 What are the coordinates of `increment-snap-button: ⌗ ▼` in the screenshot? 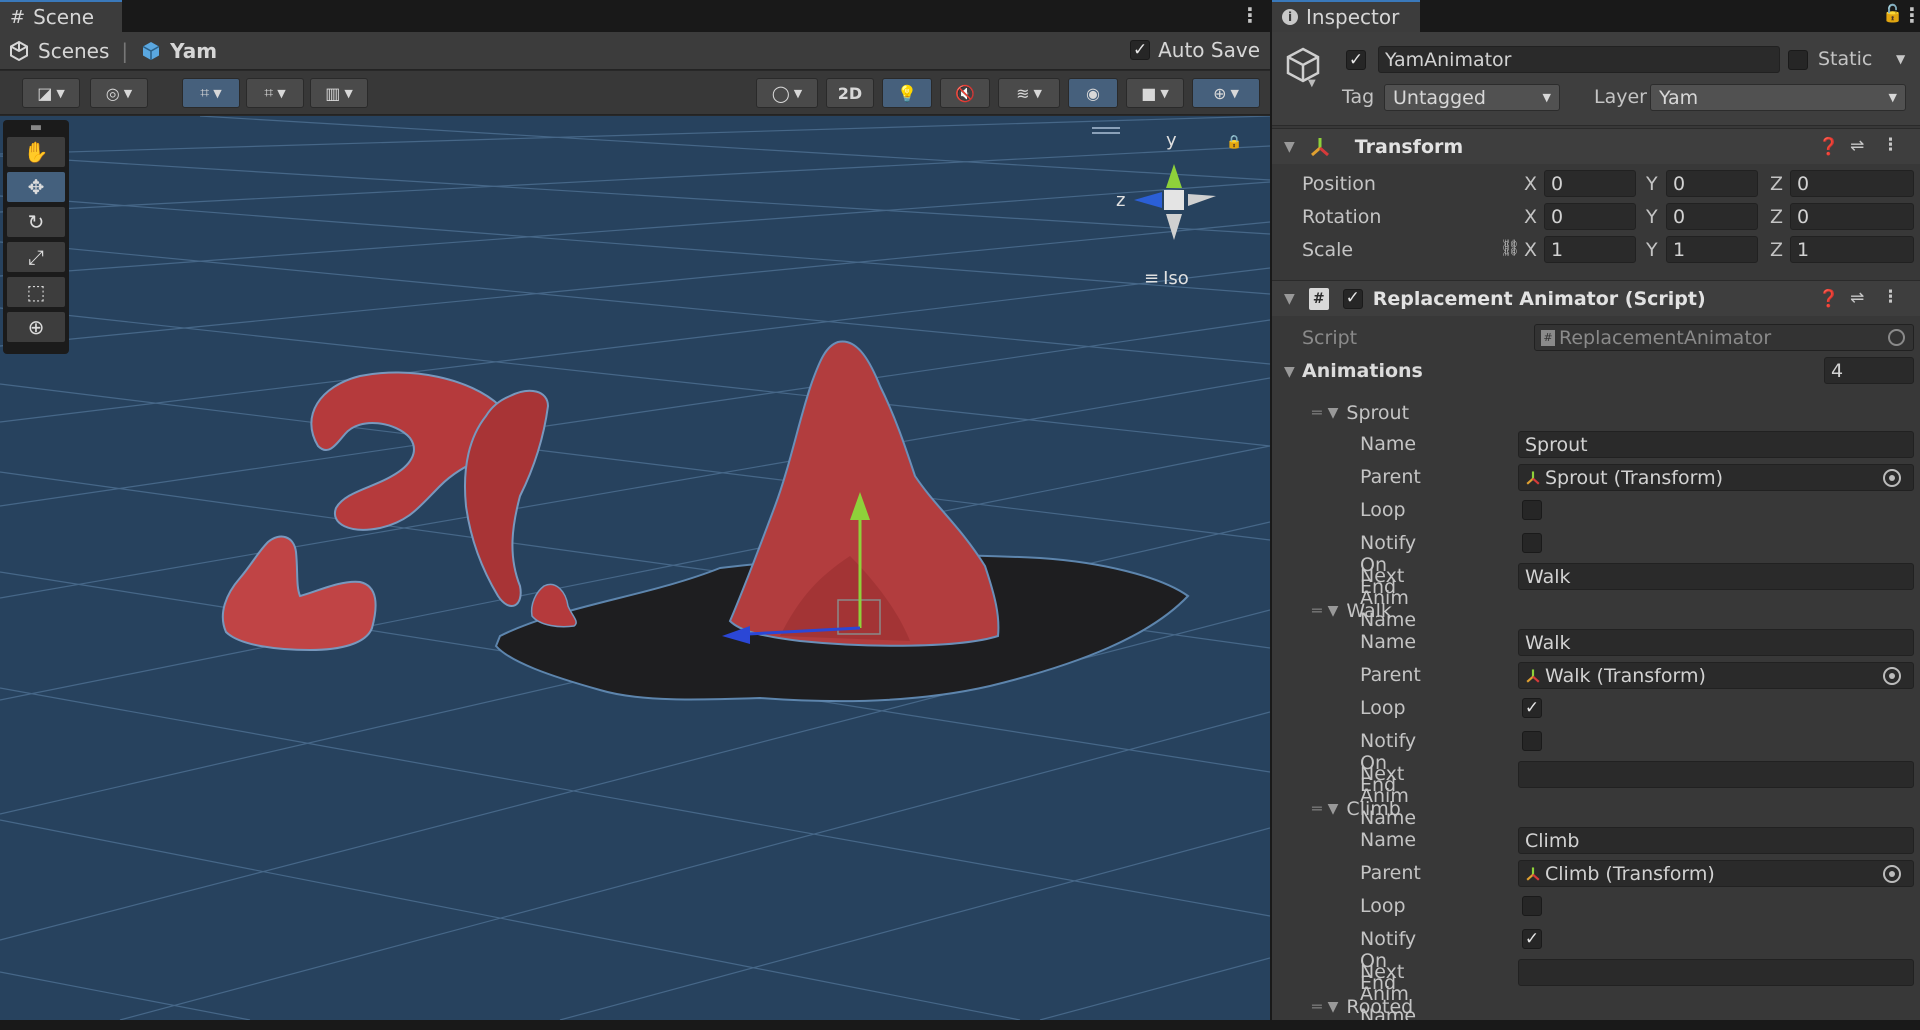 It's located at (275, 93).